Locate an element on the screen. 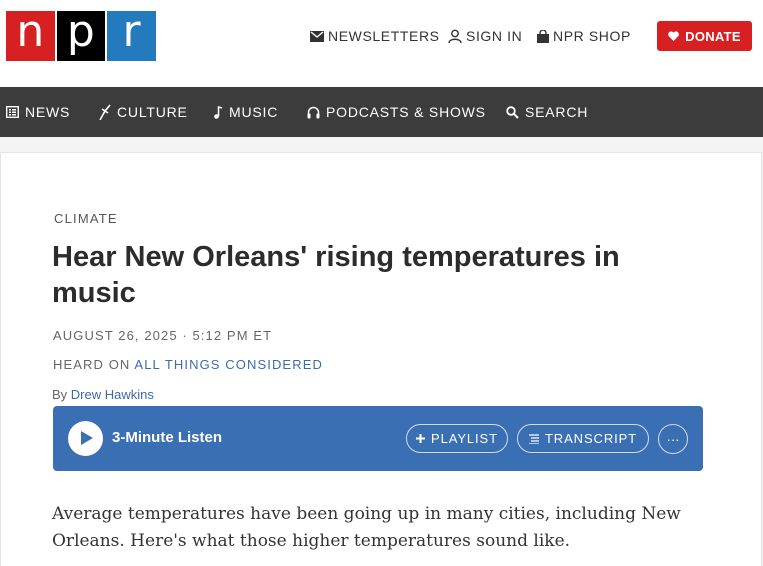  logo-letter-n: n is located at coordinates (30, 35).